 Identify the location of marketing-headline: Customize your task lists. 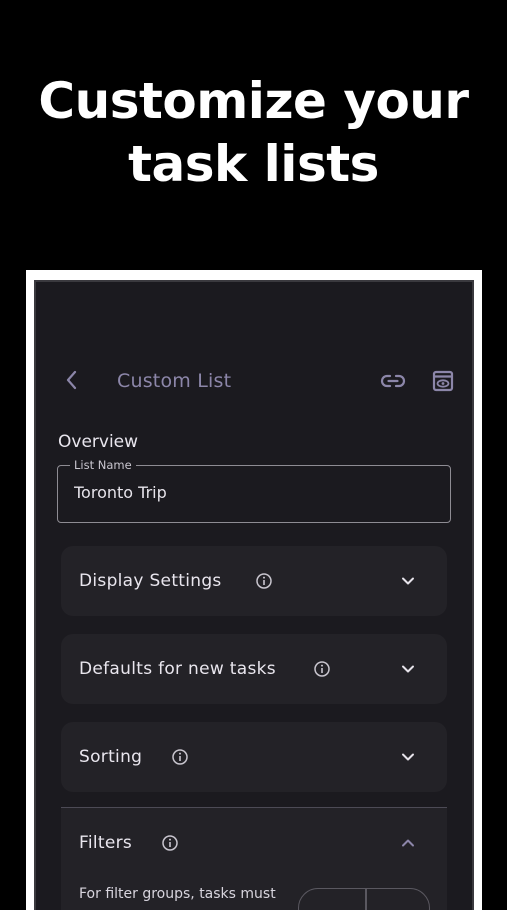
(253, 133).